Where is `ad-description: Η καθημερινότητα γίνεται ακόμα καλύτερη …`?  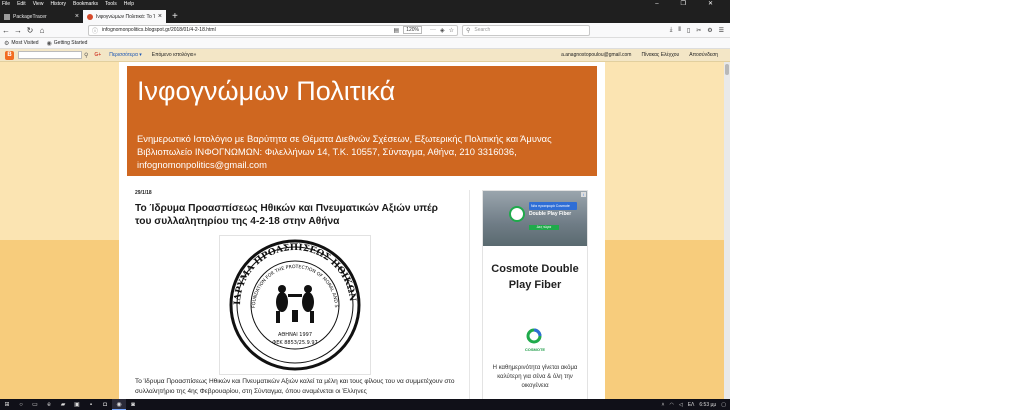 ad-description: Η καθημερινότητα γίνεται ακόμα καλύτερη … is located at coordinates (535, 377).